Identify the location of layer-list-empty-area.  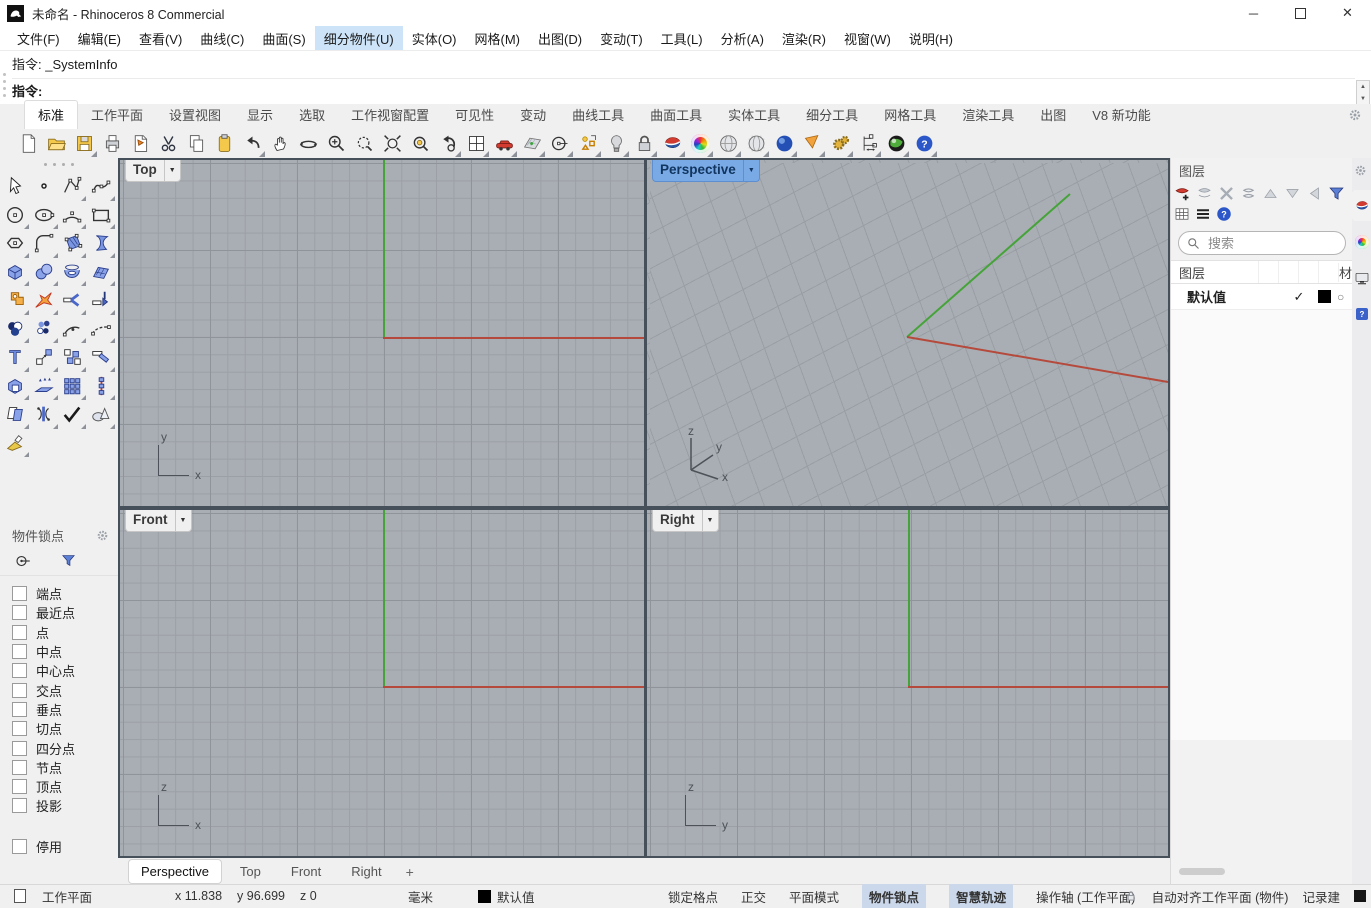
(1262, 524).